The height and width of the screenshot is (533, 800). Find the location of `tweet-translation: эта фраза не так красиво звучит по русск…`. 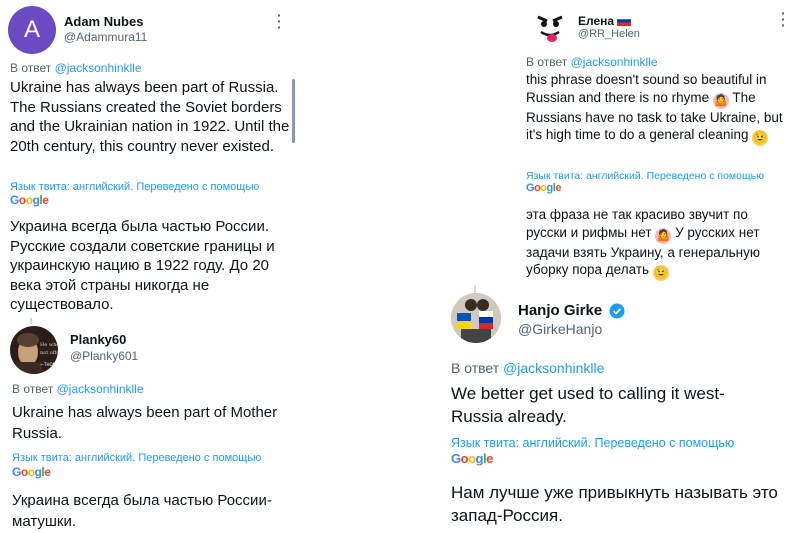

tweet-translation: эта фраза не так красиво звучит по русск… is located at coordinates (643, 244).